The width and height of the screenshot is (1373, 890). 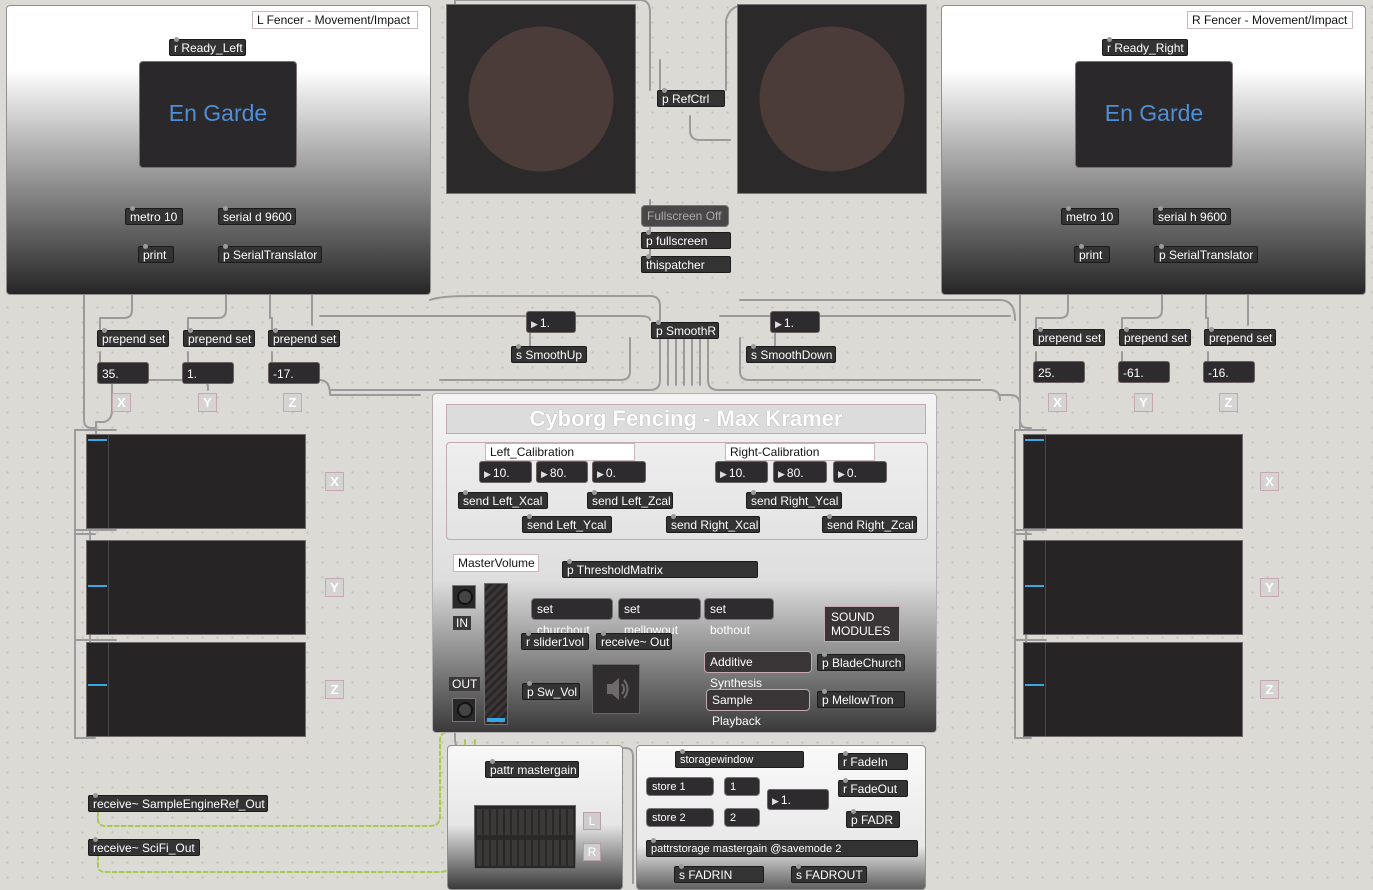 What do you see at coordinates (257, 215) in the screenshot?
I see `left-serial: serial d 9600` at bounding box center [257, 215].